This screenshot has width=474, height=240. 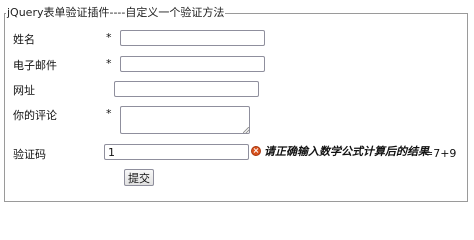 I want to click on captcha-question: =7+9, so click(x=440, y=153).